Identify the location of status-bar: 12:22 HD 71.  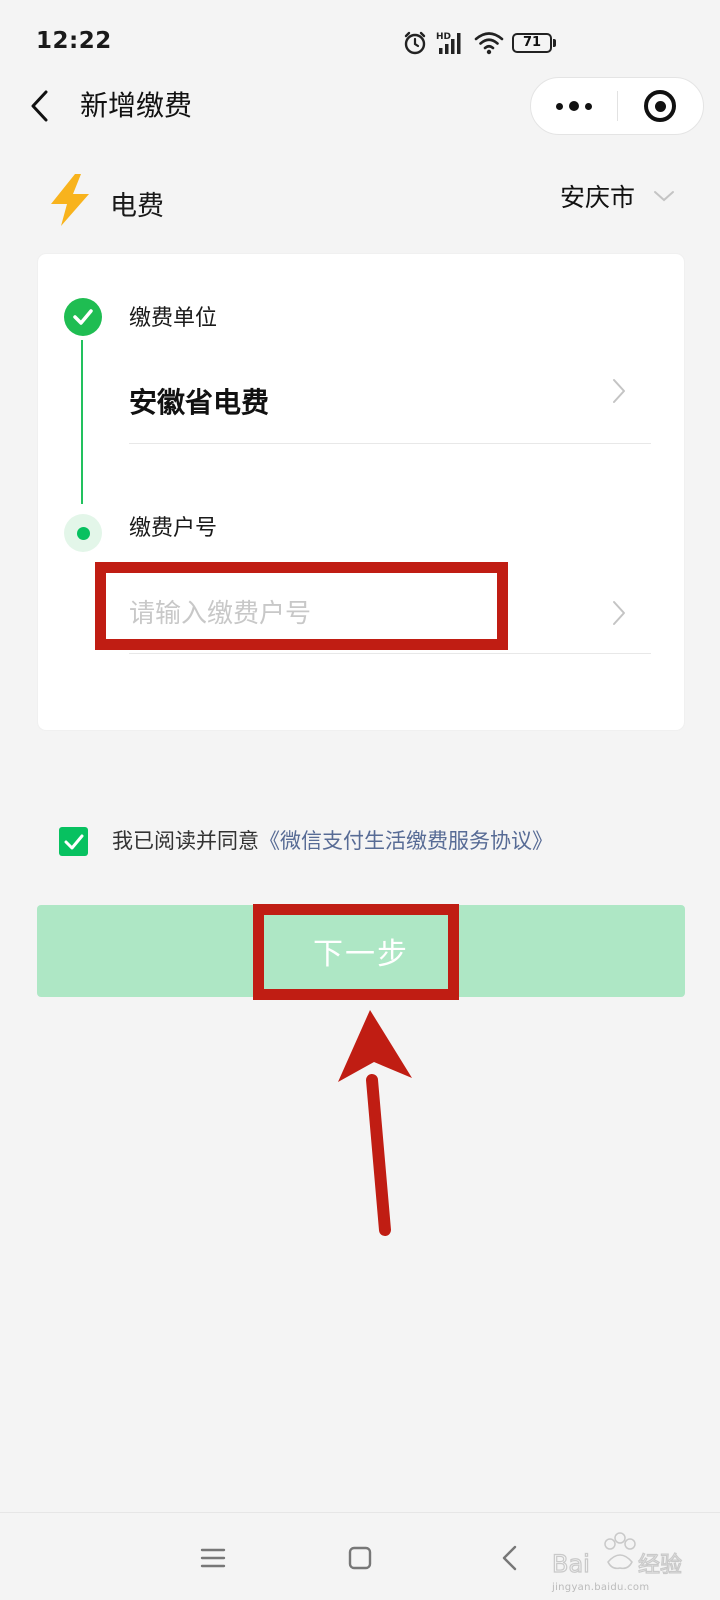
(360, 43).